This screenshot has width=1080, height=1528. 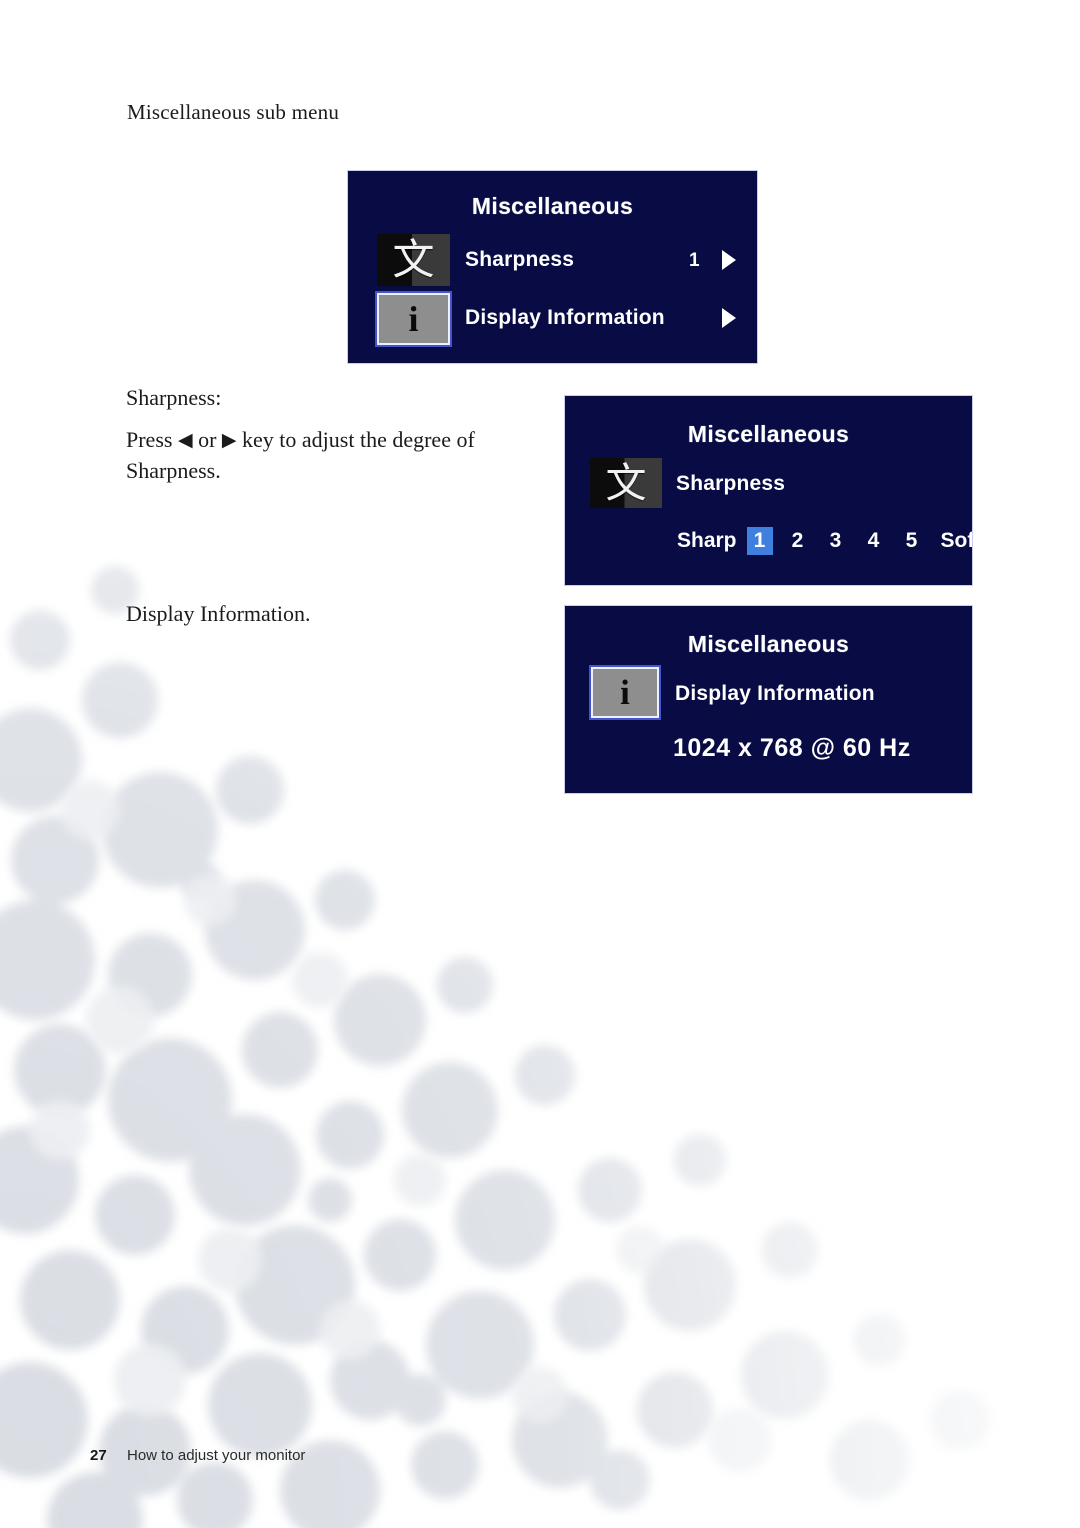 What do you see at coordinates (956, 540) in the screenshot?
I see `scale-max-label: Soft` at bounding box center [956, 540].